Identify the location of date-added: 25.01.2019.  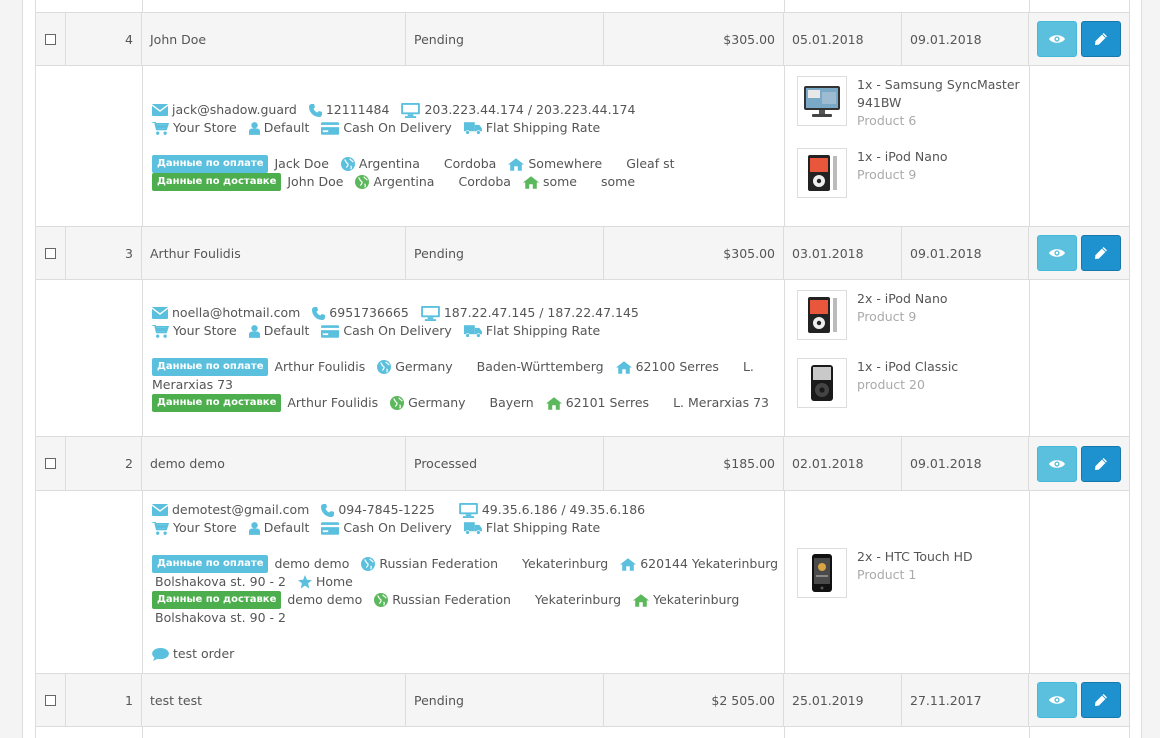
(843, 700).